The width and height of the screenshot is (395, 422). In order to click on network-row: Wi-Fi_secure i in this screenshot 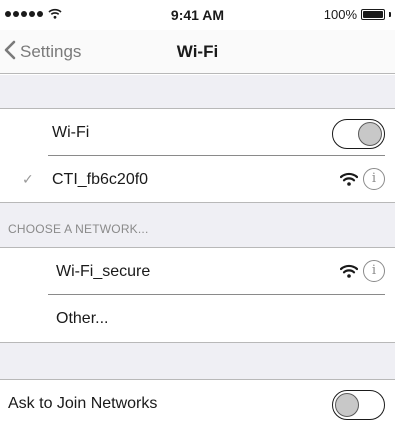, I will do `click(197, 272)`.